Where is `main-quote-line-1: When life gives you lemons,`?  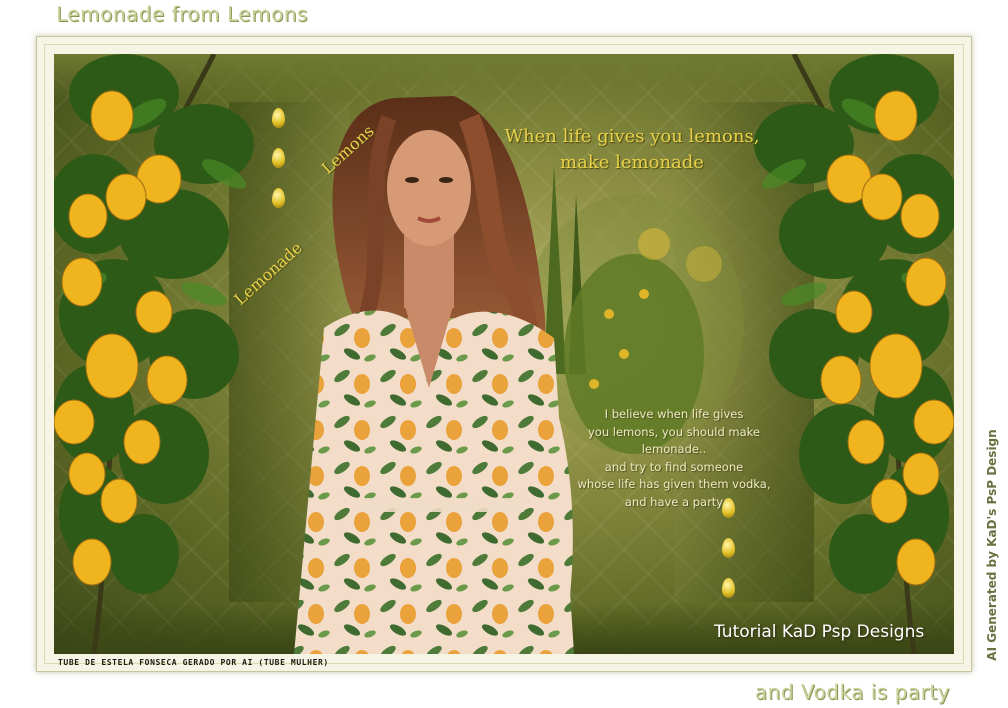 main-quote-line-1: When life gives you lemons, is located at coordinates (632, 136).